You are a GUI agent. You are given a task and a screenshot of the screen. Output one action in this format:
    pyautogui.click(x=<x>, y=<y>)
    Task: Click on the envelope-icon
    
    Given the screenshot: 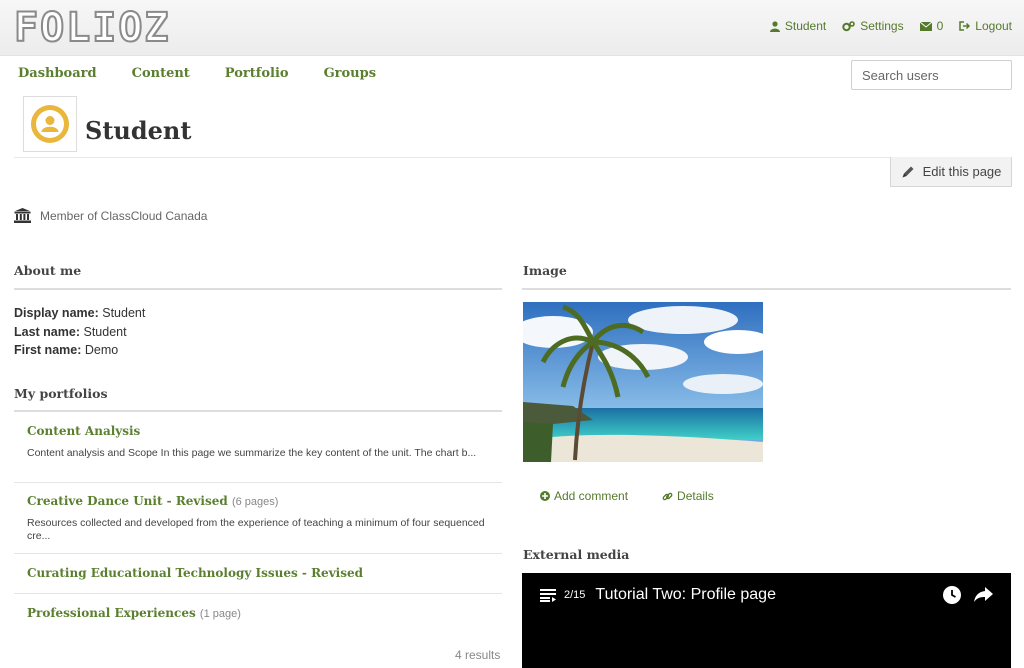 What is the action you would take?
    pyautogui.click(x=925, y=26)
    